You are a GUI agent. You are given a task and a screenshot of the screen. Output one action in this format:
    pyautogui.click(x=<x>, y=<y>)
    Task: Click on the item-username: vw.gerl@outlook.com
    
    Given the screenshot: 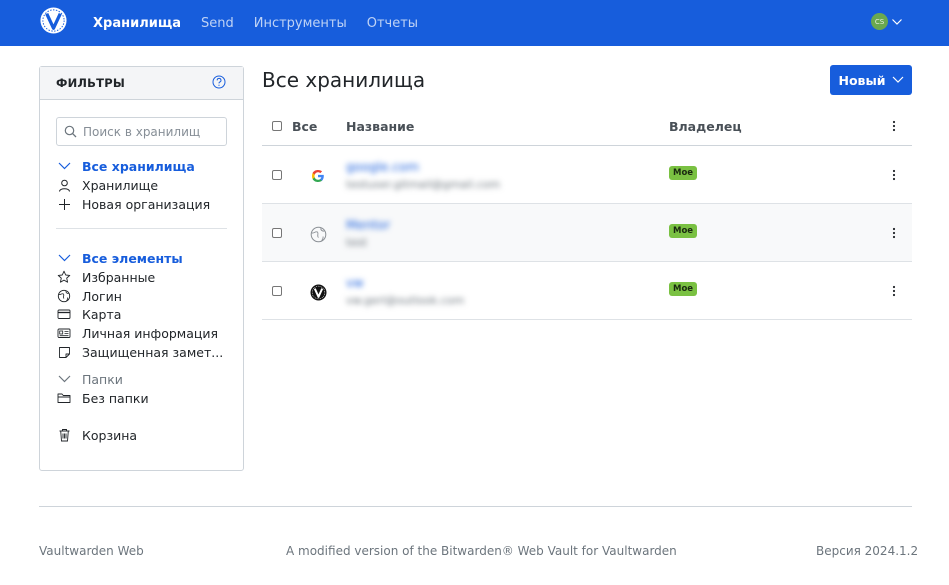 What is the action you would take?
    pyautogui.click(x=405, y=300)
    